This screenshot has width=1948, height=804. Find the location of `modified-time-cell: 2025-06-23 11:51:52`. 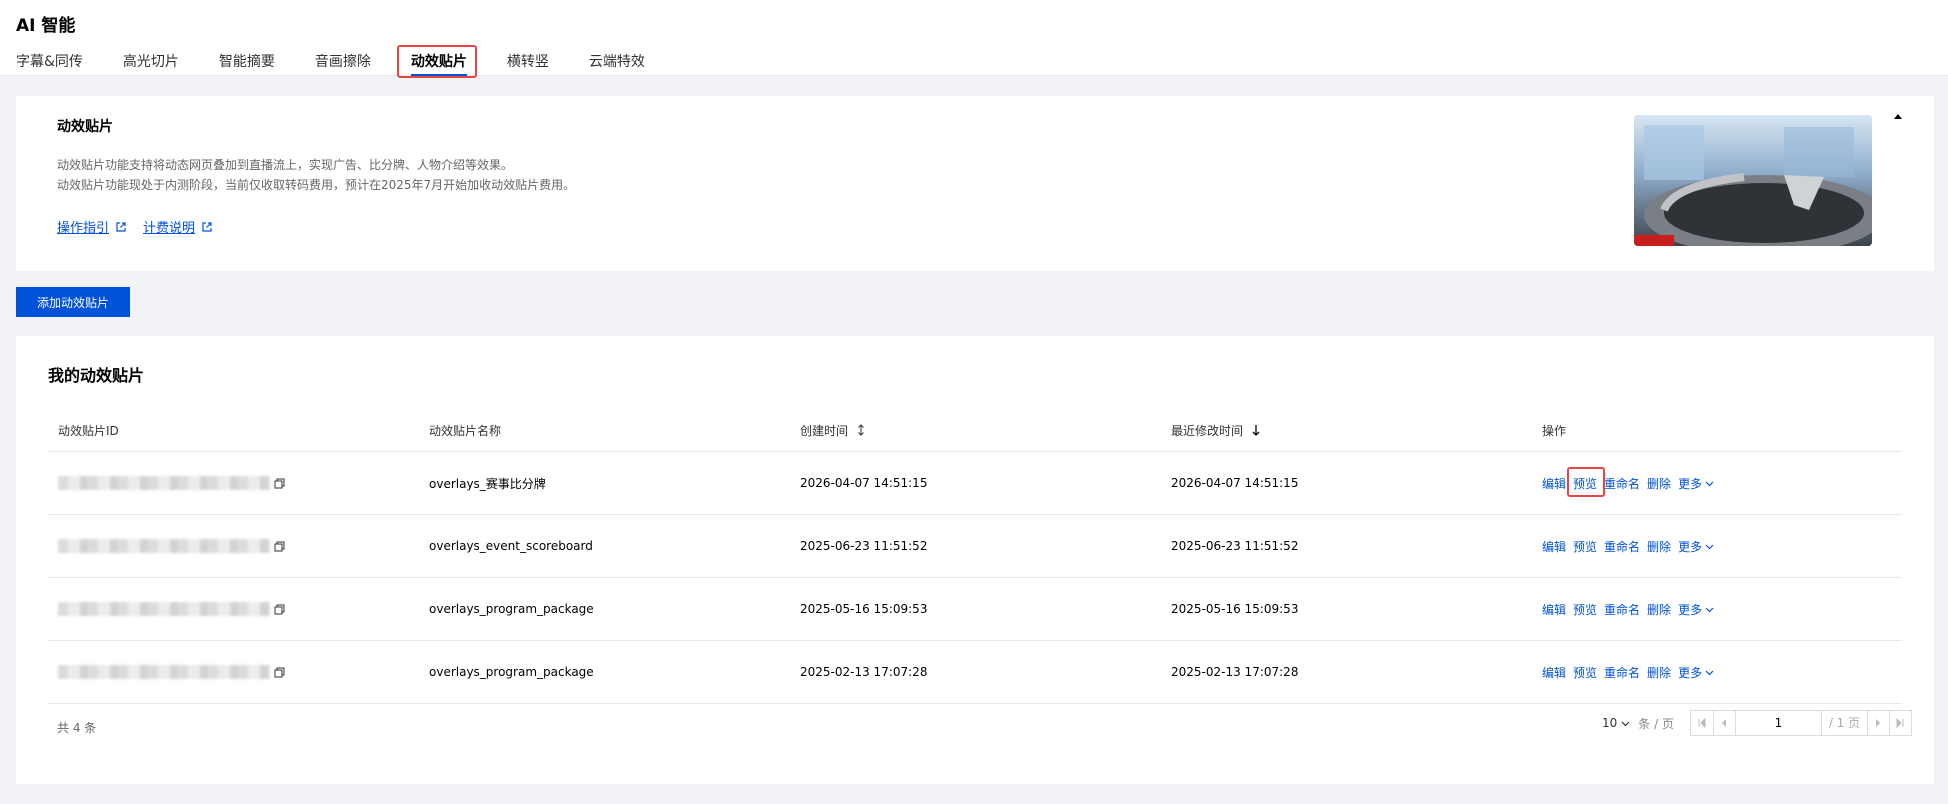

modified-time-cell: 2025-06-23 11:51:52 is located at coordinates (1235, 546).